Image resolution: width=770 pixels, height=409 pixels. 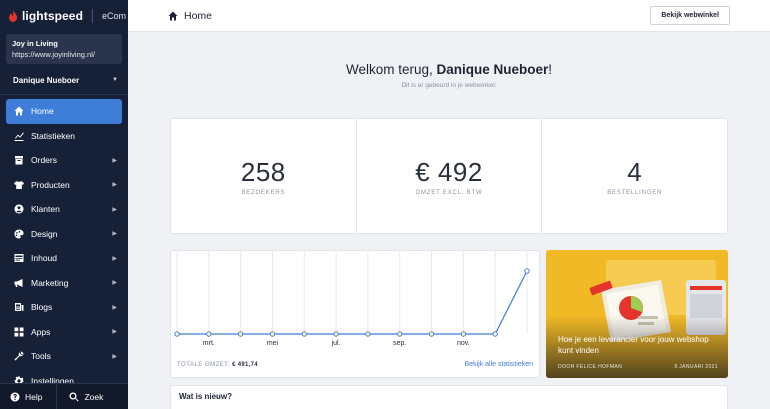 I want to click on view-store-button: Bekijk webwinkel, so click(x=690, y=15).